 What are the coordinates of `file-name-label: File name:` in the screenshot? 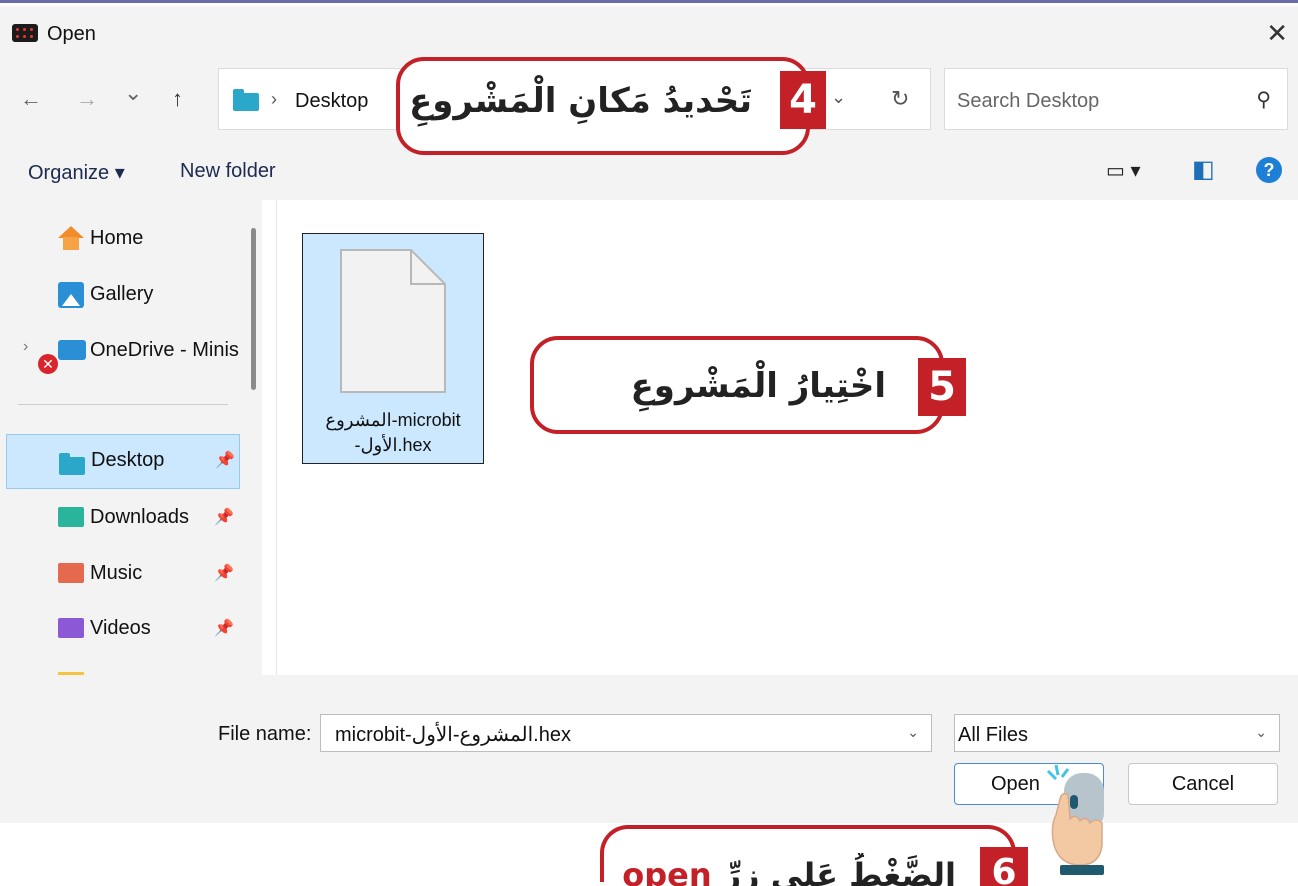 It's located at (265, 734).